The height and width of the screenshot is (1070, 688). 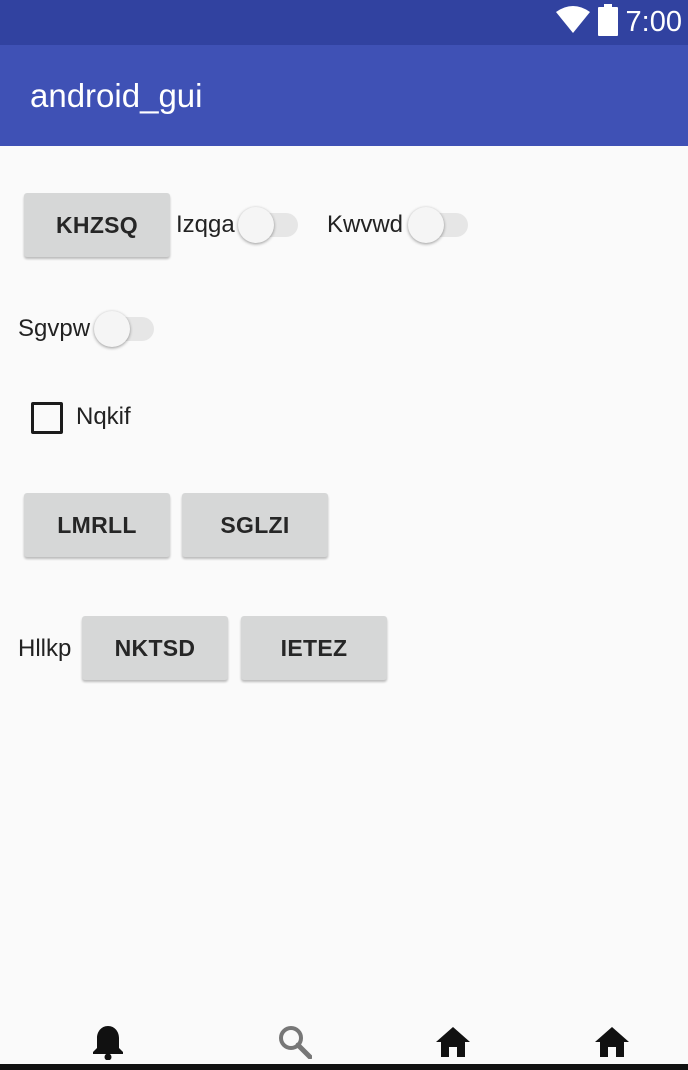 I want to click on nav-item-search, so click(x=295, y=1044).